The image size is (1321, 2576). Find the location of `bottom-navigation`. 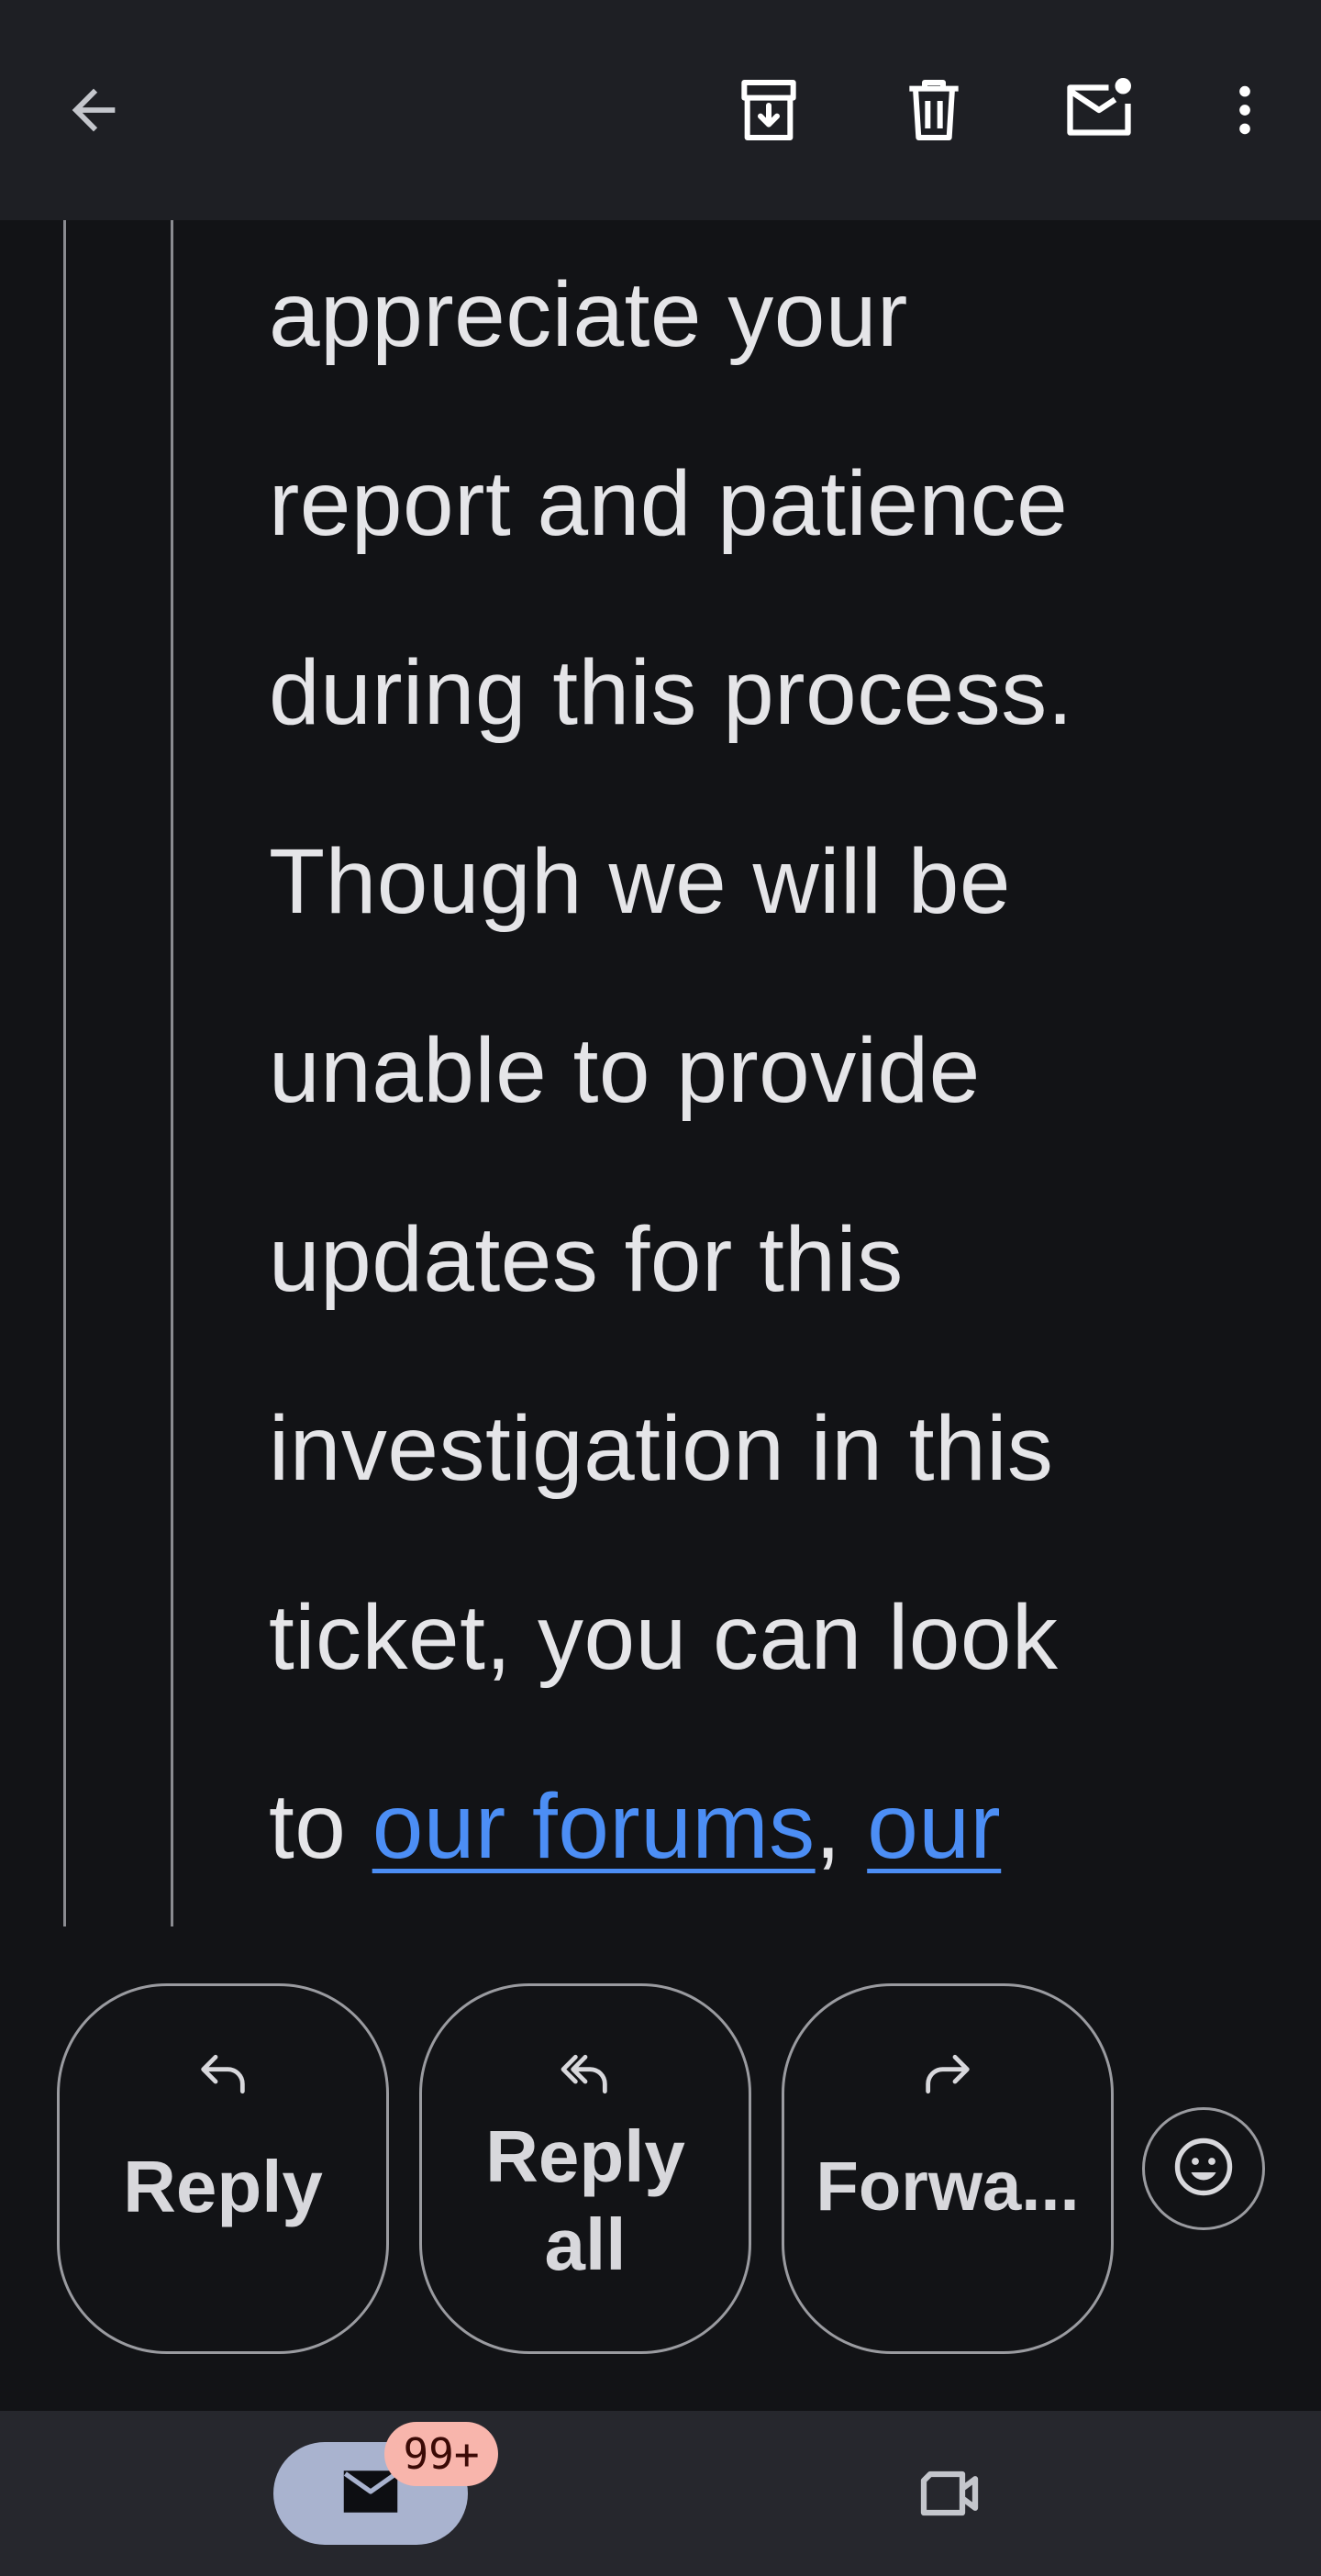

bottom-navigation is located at coordinates (660, 2493).